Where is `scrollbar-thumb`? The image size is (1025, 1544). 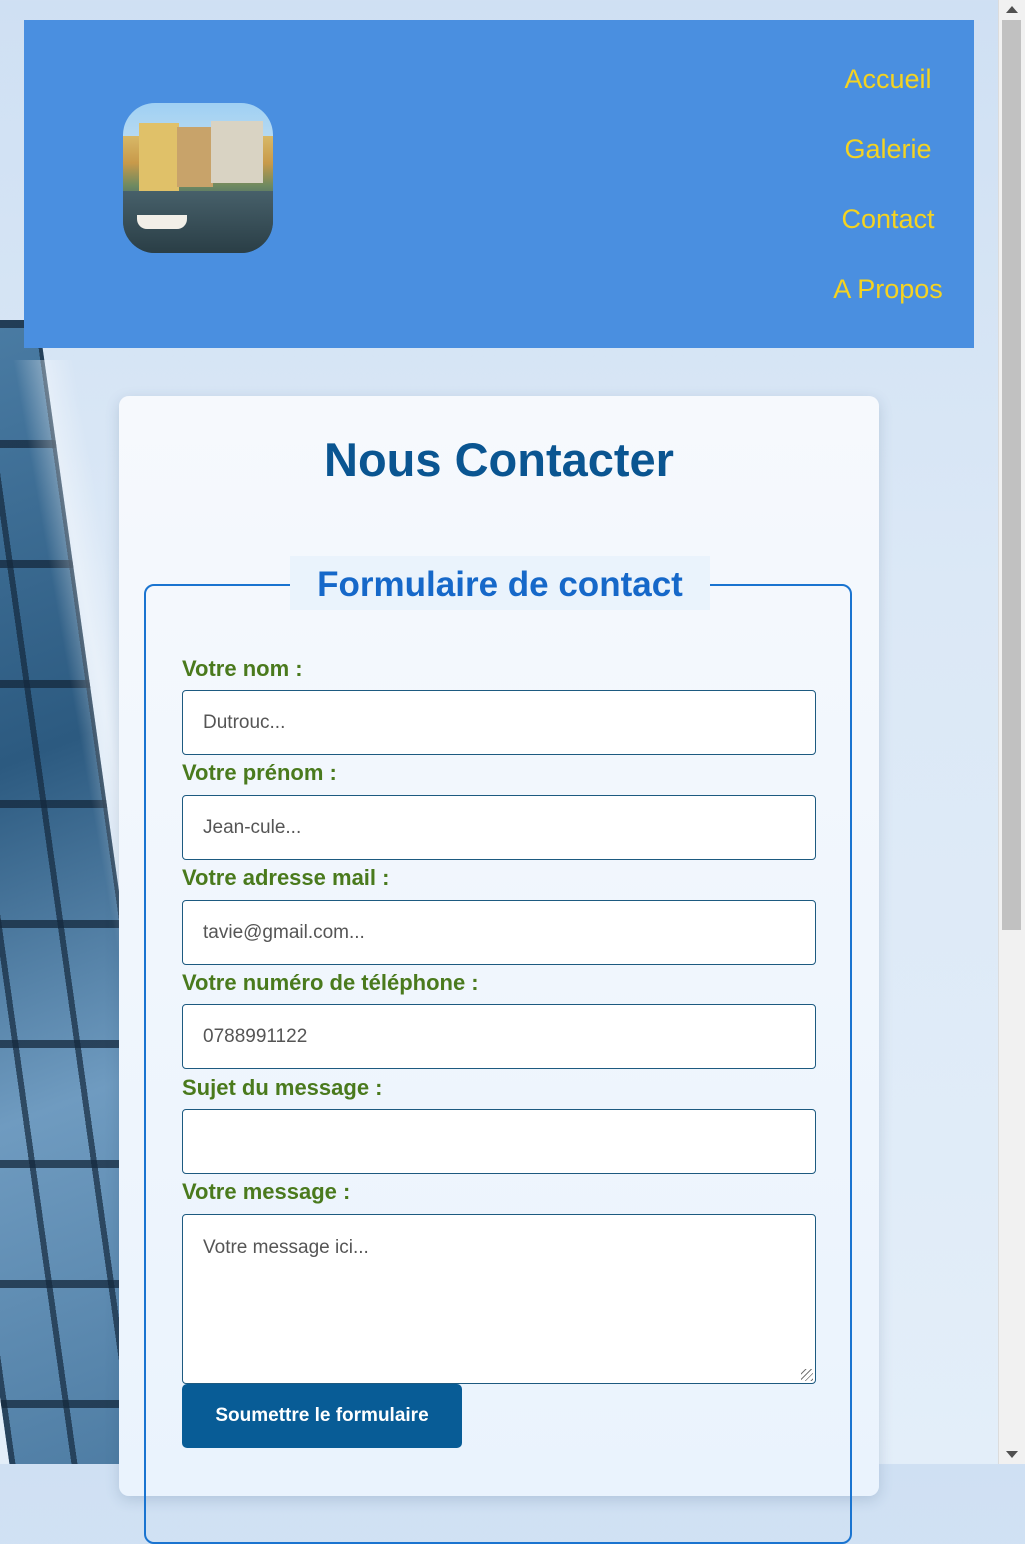
scrollbar-thumb is located at coordinates (1011, 475).